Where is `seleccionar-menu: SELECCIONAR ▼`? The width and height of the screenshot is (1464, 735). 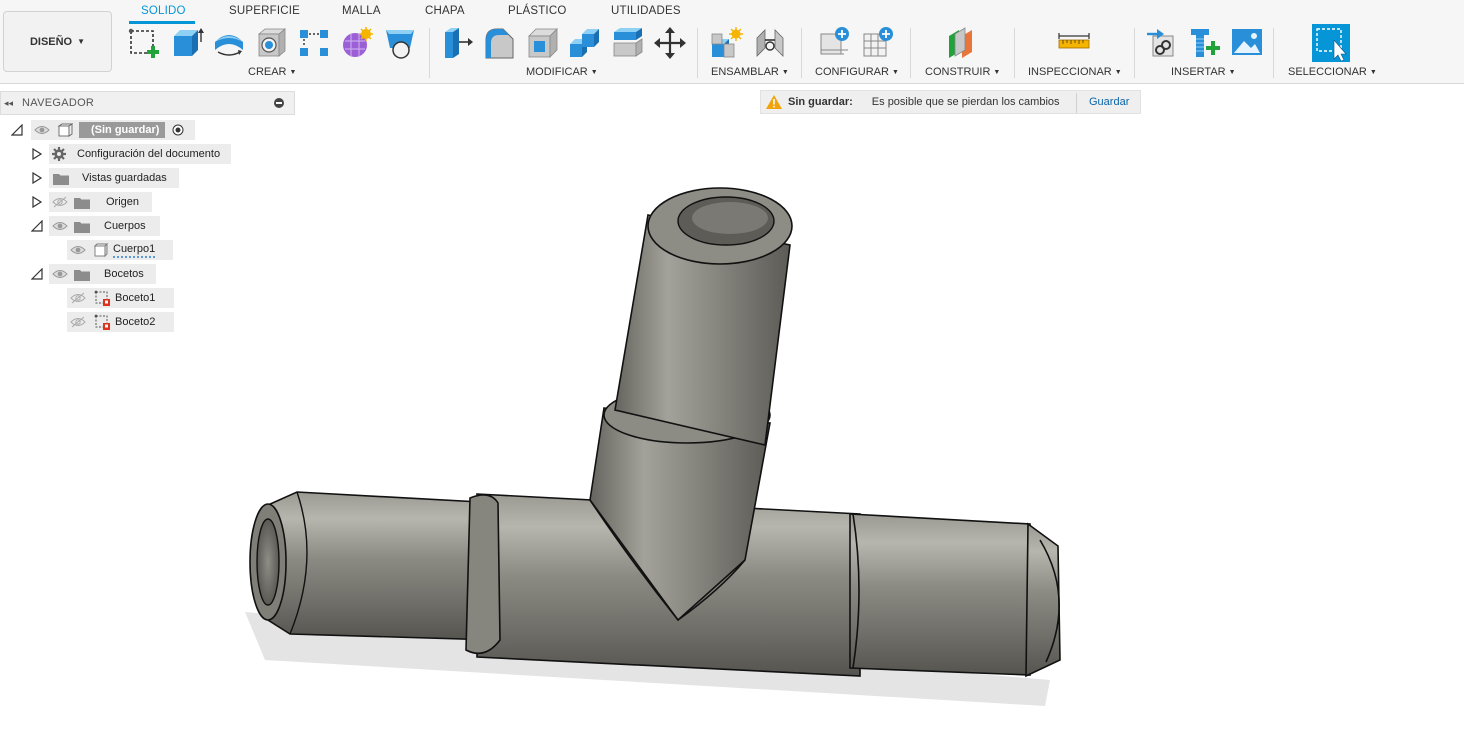 seleccionar-menu: SELECCIONAR ▼ is located at coordinates (1332, 72).